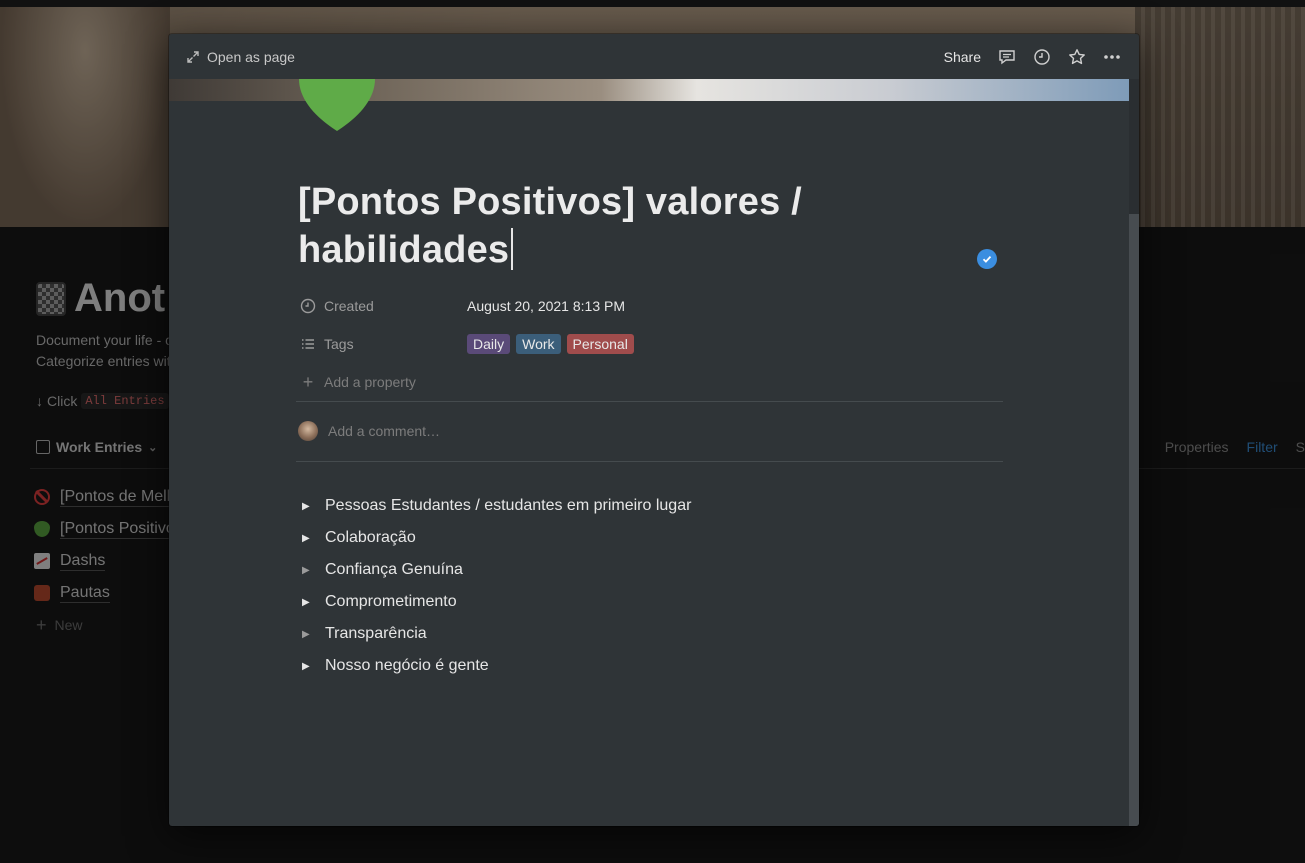 The height and width of the screenshot is (863, 1305). I want to click on header-actions: Share, so click(1032, 57).